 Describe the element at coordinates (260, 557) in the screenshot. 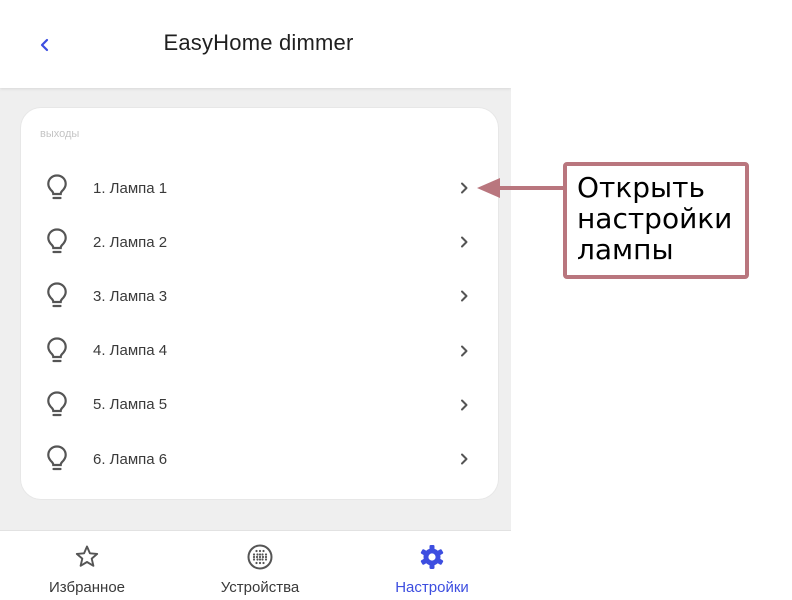

I see `devices-grid-icon` at that location.